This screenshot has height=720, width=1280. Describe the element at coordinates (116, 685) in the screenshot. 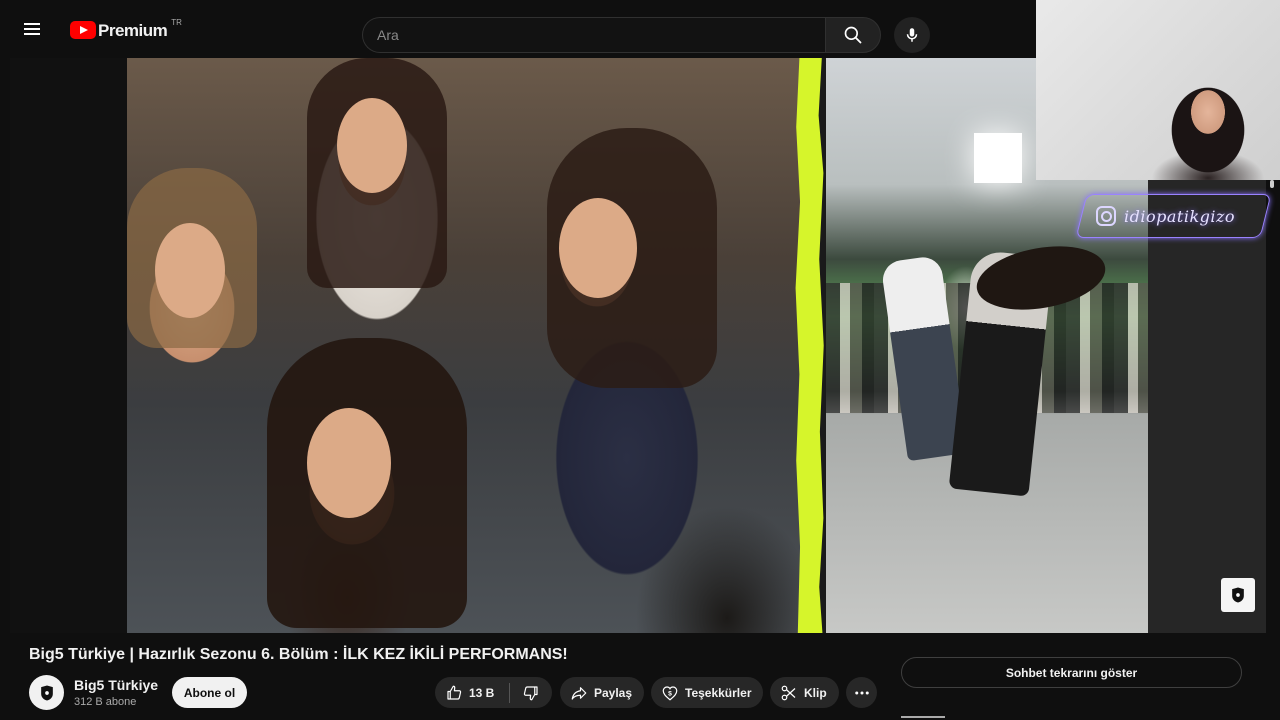

I see `channel-name: Big5 Türkiye` at that location.